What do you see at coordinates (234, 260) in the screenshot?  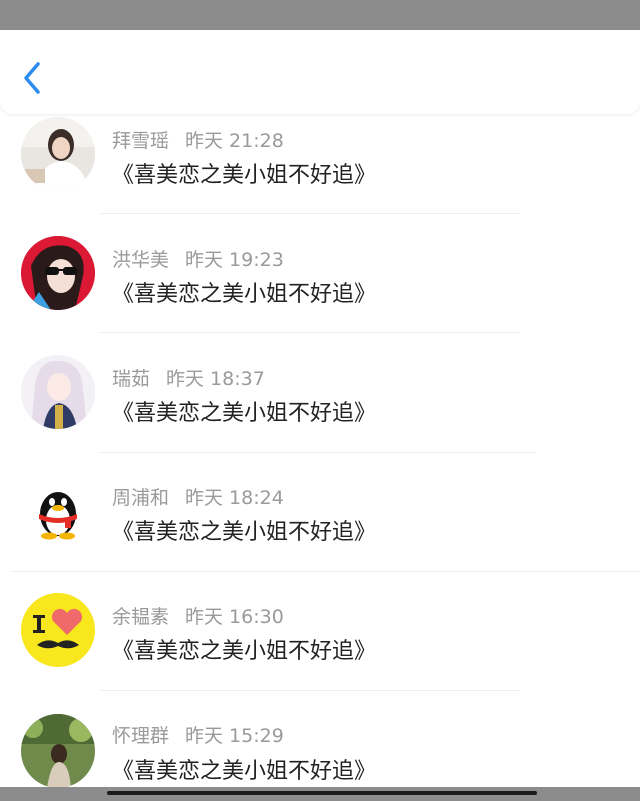 I see `message-time: 昨天 19:23` at bounding box center [234, 260].